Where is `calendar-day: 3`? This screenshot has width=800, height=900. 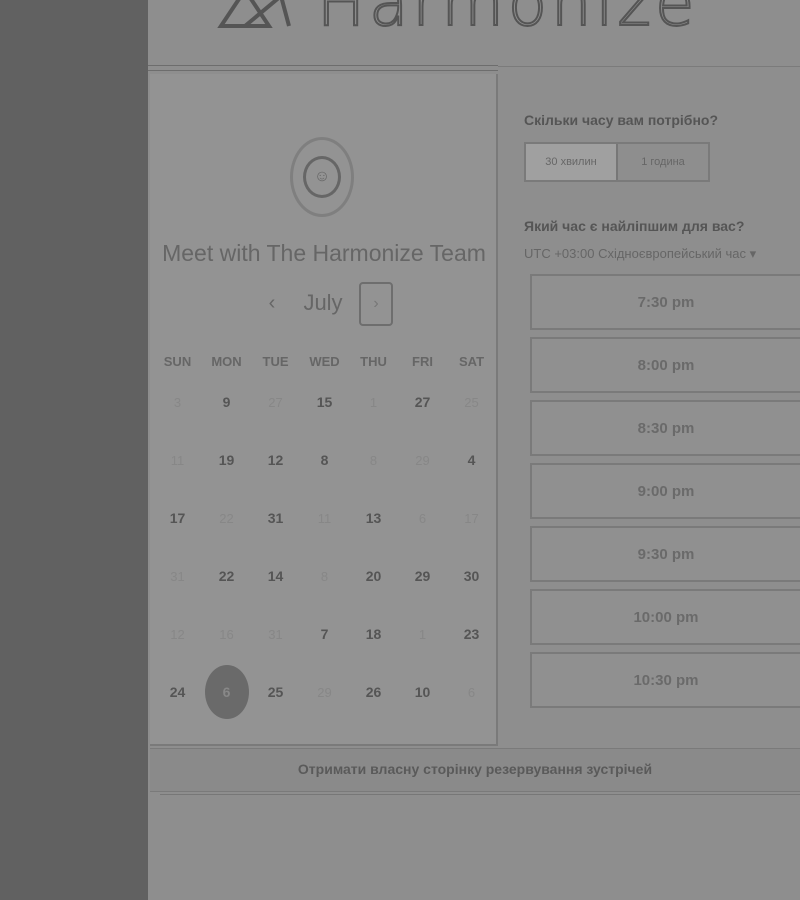
calendar-day: 3 is located at coordinates (177, 402).